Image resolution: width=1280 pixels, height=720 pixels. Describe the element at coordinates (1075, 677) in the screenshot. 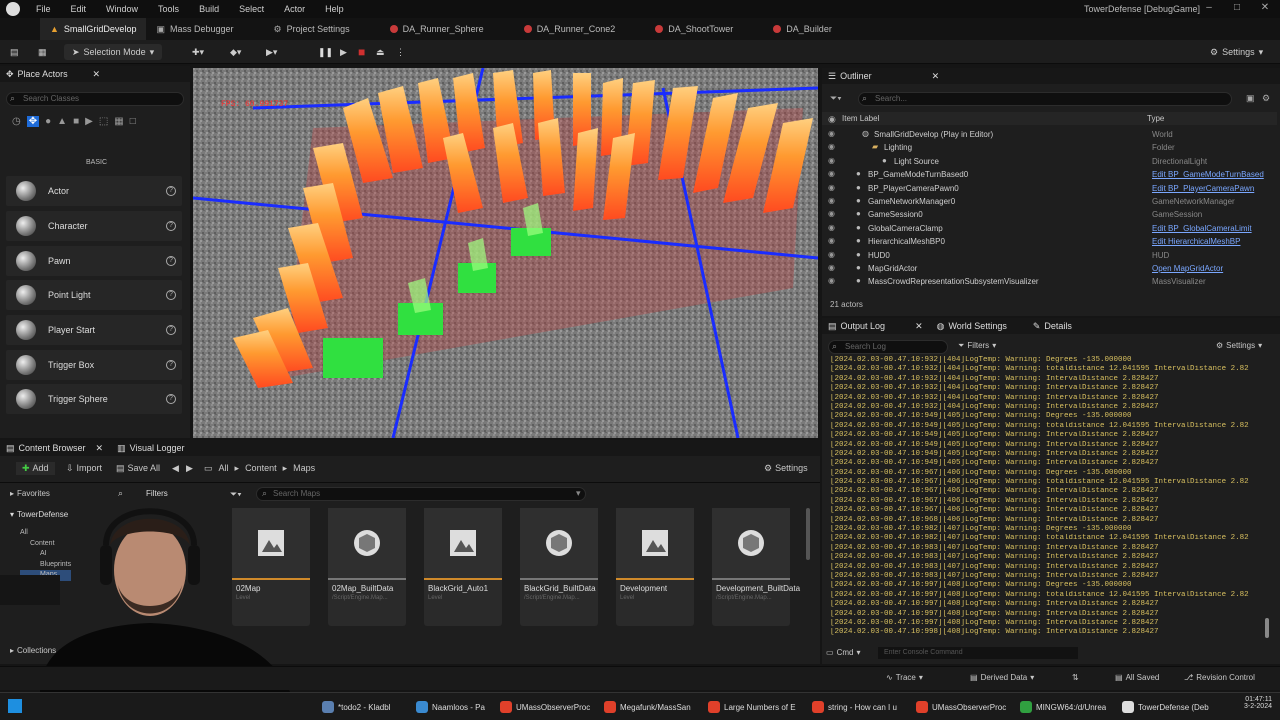

I see `source-icon: ⇅` at that location.